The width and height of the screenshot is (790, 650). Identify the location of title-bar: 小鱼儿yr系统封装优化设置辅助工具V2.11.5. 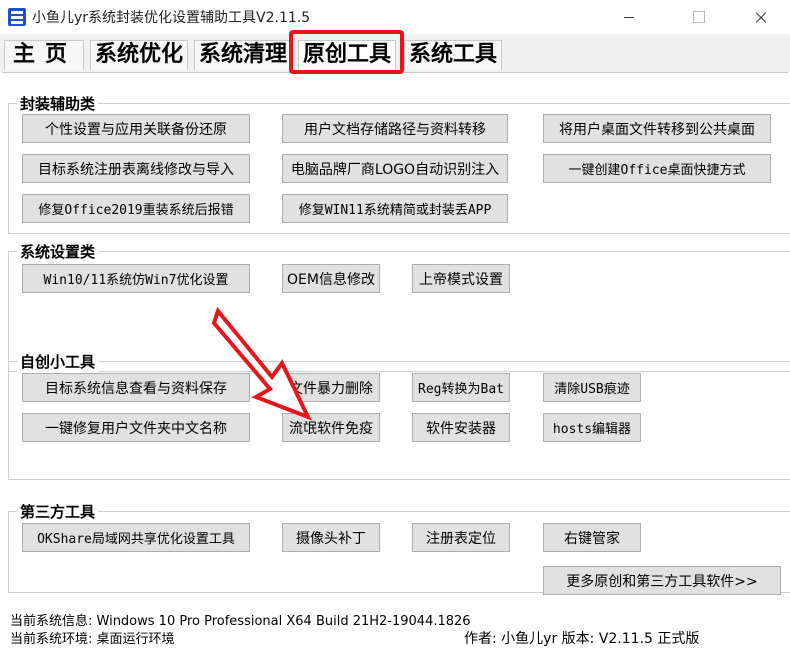
(395, 17).